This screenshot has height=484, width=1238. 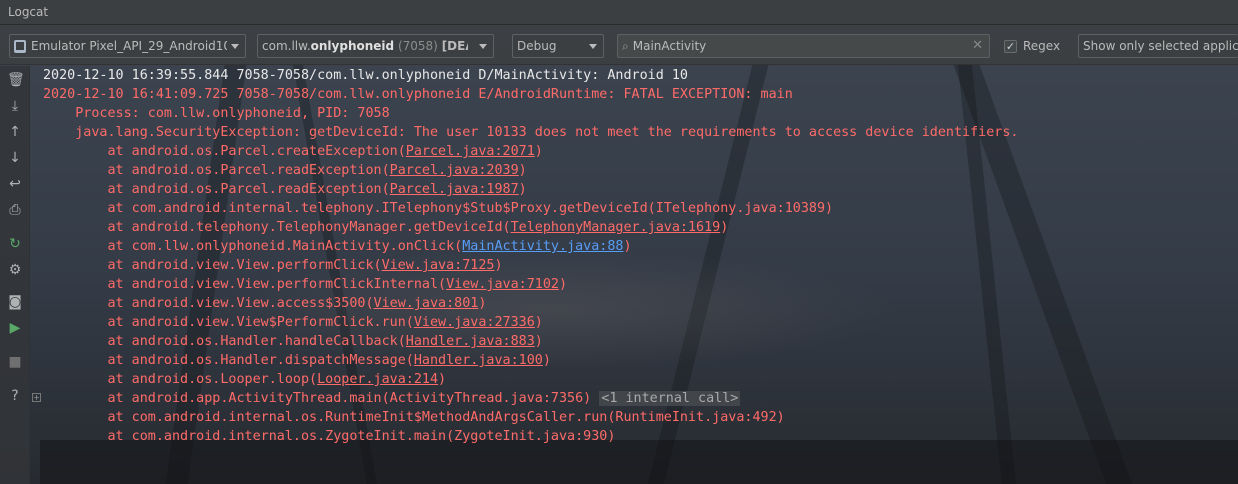 What do you see at coordinates (244, 265) in the screenshot?
I see `log-line-text: at android.view.View.performClick(` at bounding box center [244, 265].